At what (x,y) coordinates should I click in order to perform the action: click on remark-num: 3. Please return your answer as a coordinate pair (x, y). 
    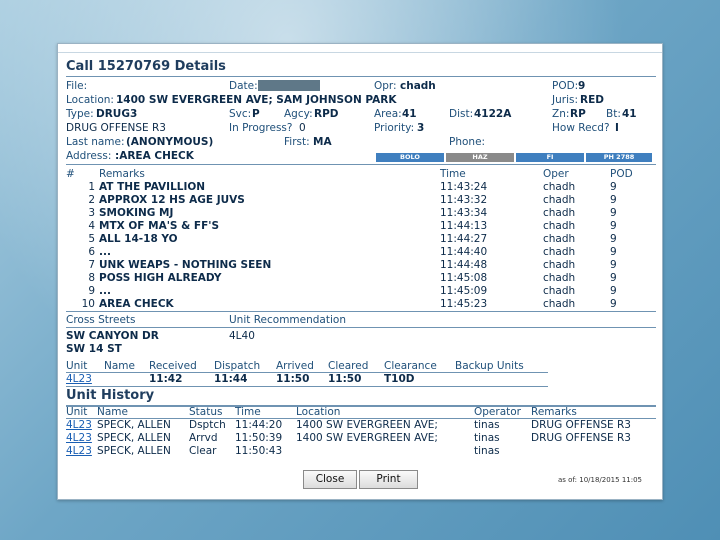
    Looking at the image, I should click on (91, 213).